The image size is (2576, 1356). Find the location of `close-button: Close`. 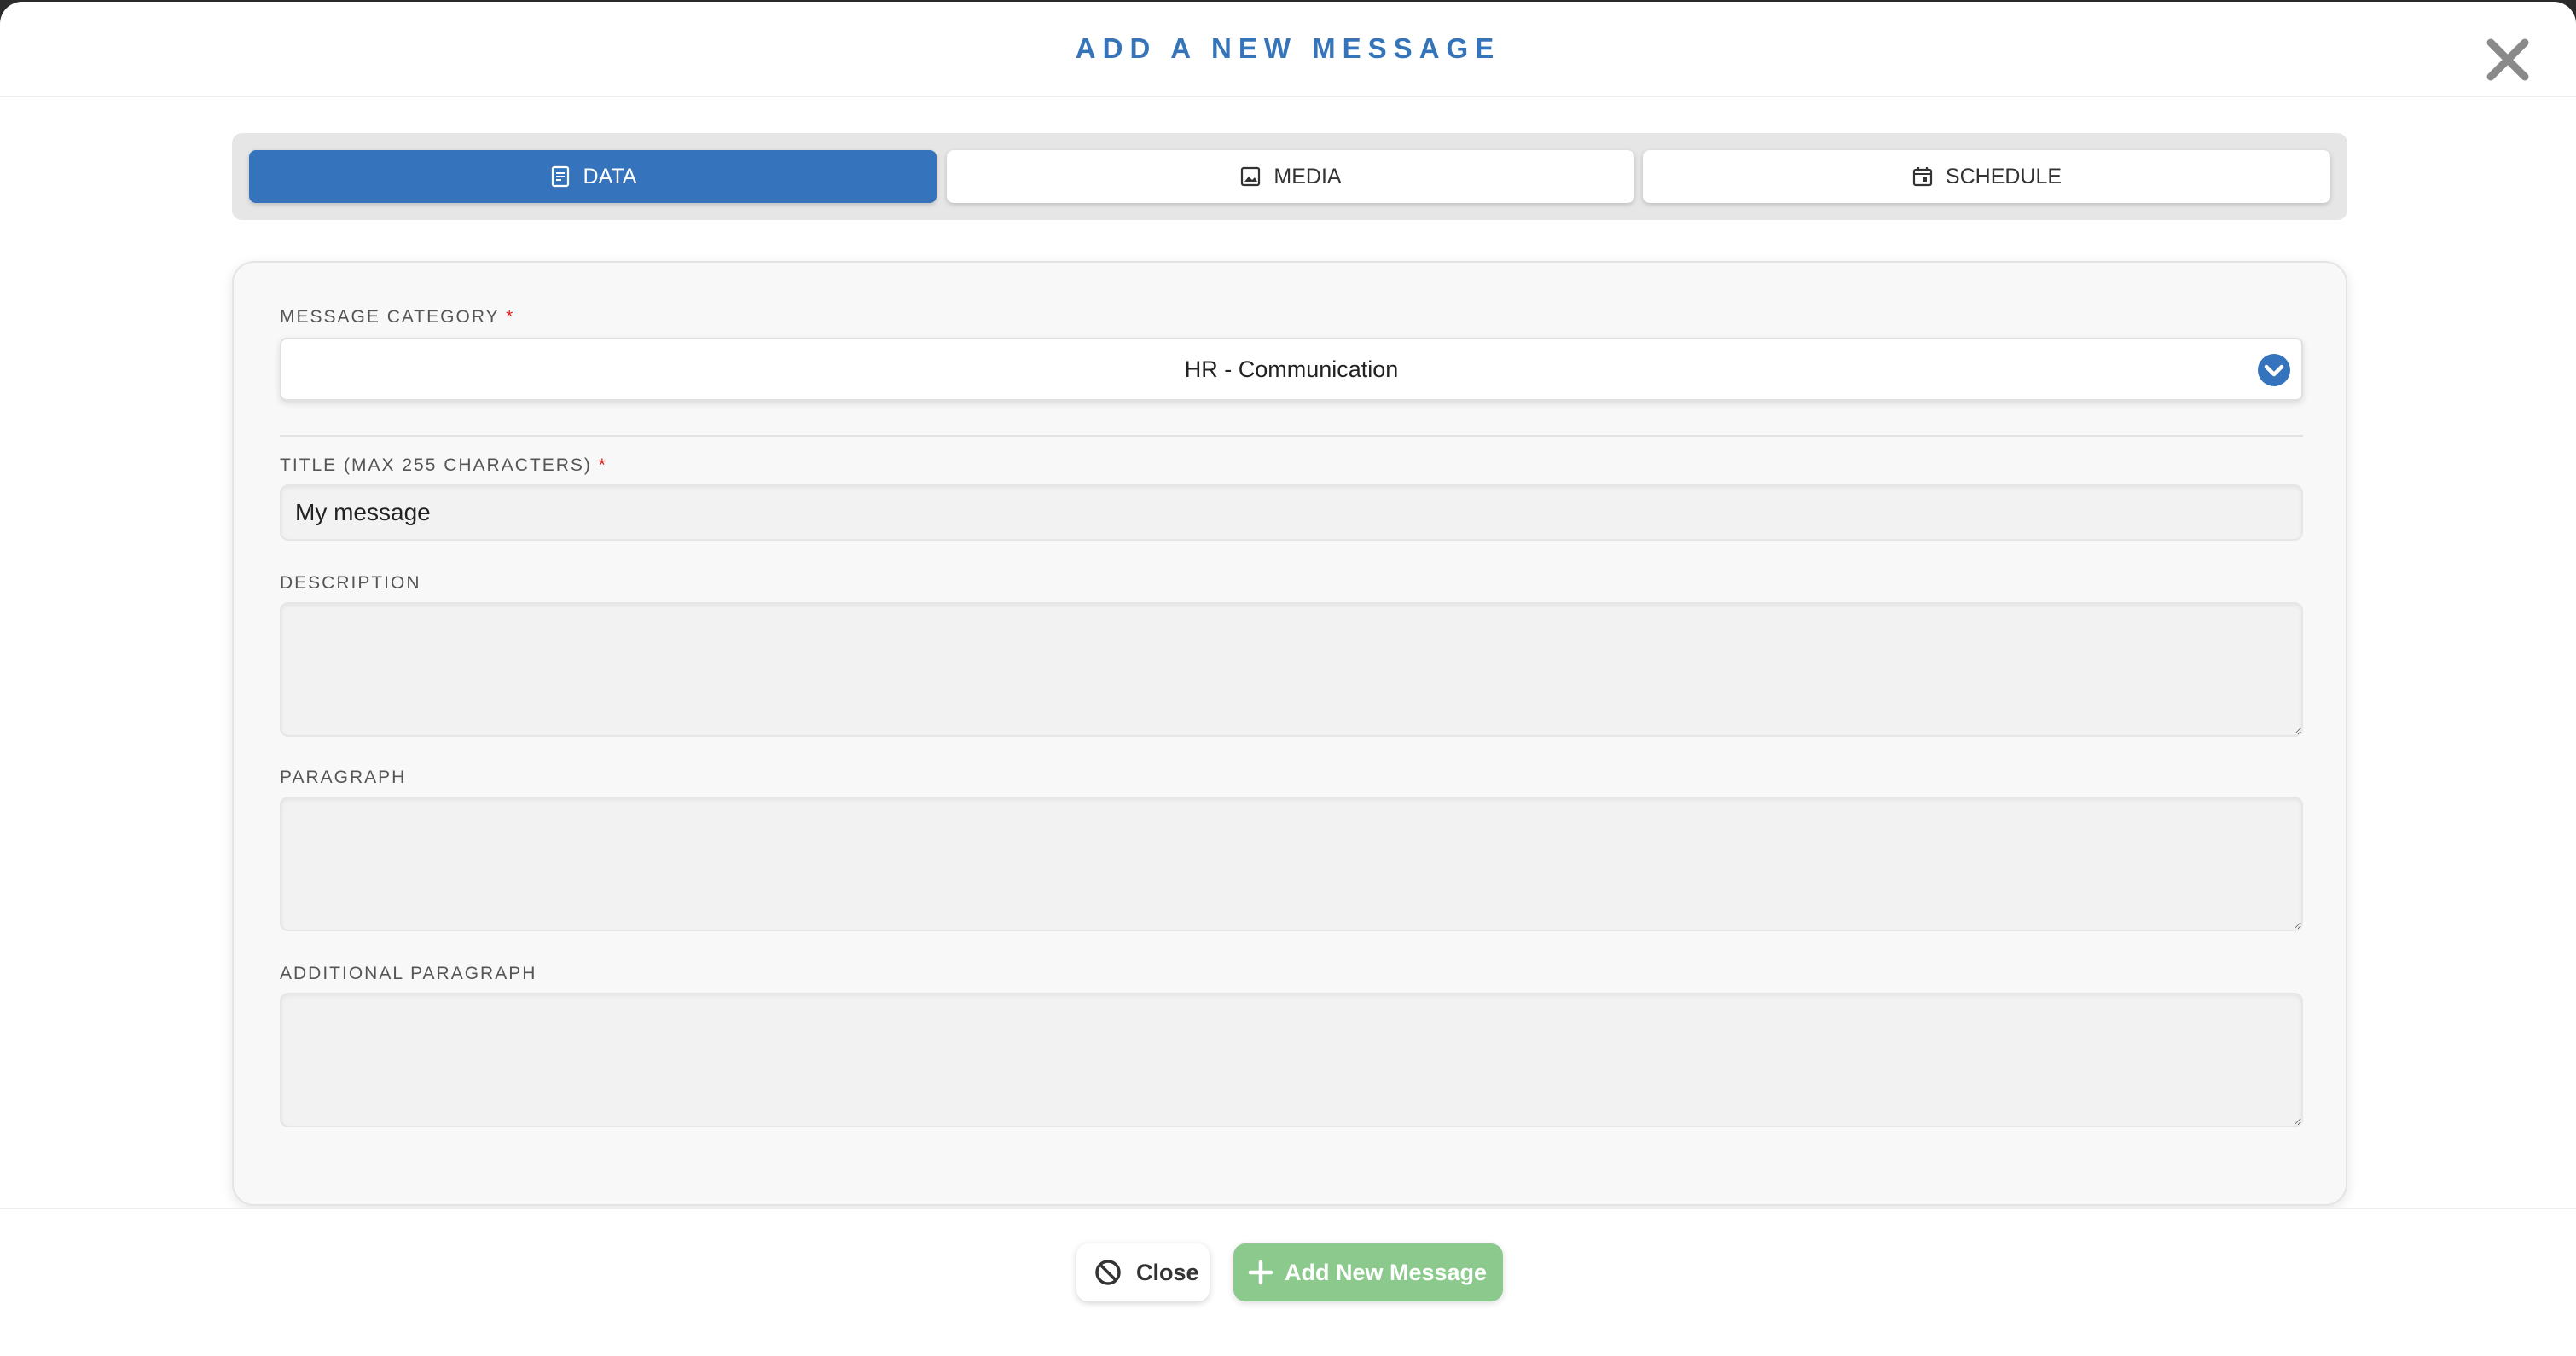

close-button: Close is located at coordinates (1143, 1272).